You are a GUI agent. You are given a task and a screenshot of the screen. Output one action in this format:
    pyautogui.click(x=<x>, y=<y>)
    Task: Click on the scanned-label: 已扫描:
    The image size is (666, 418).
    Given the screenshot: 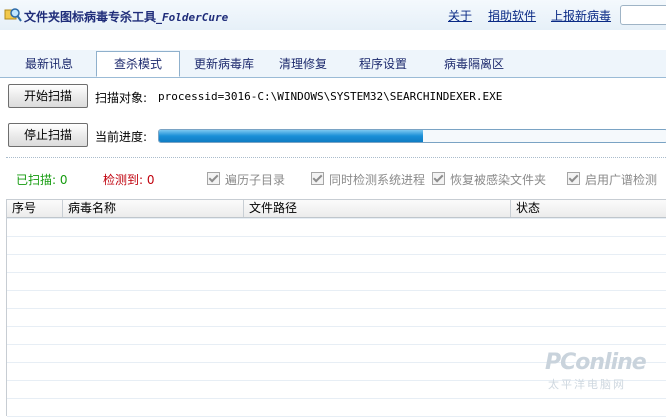 What is the action you would take?
    pyautogui.click(x=36, y=180)
    